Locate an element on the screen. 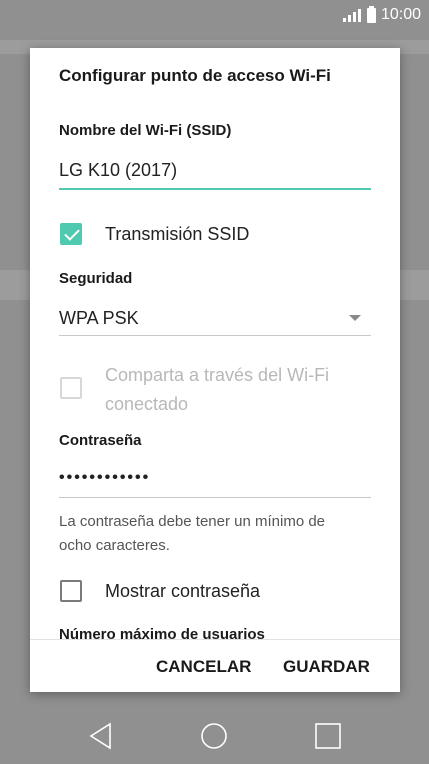 The height and width of the screenshot is (764, 429). security-select: WPA PSK is located at coordinates (99, 318).